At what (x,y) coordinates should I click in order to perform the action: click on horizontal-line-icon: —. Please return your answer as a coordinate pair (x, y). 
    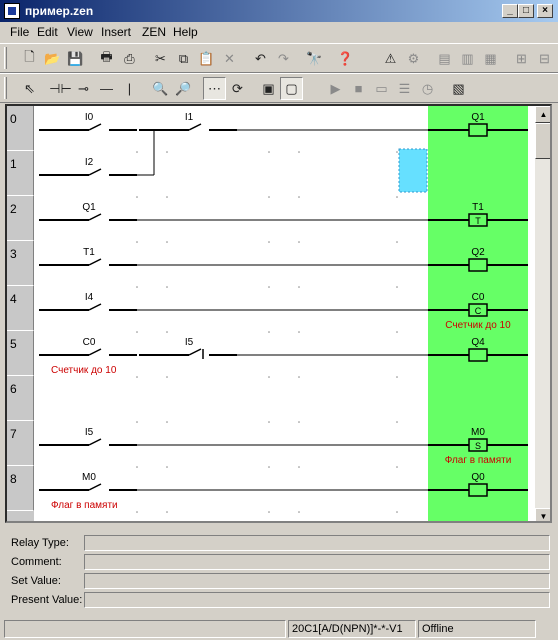
    Looking at the image, I should click on (106, 88).